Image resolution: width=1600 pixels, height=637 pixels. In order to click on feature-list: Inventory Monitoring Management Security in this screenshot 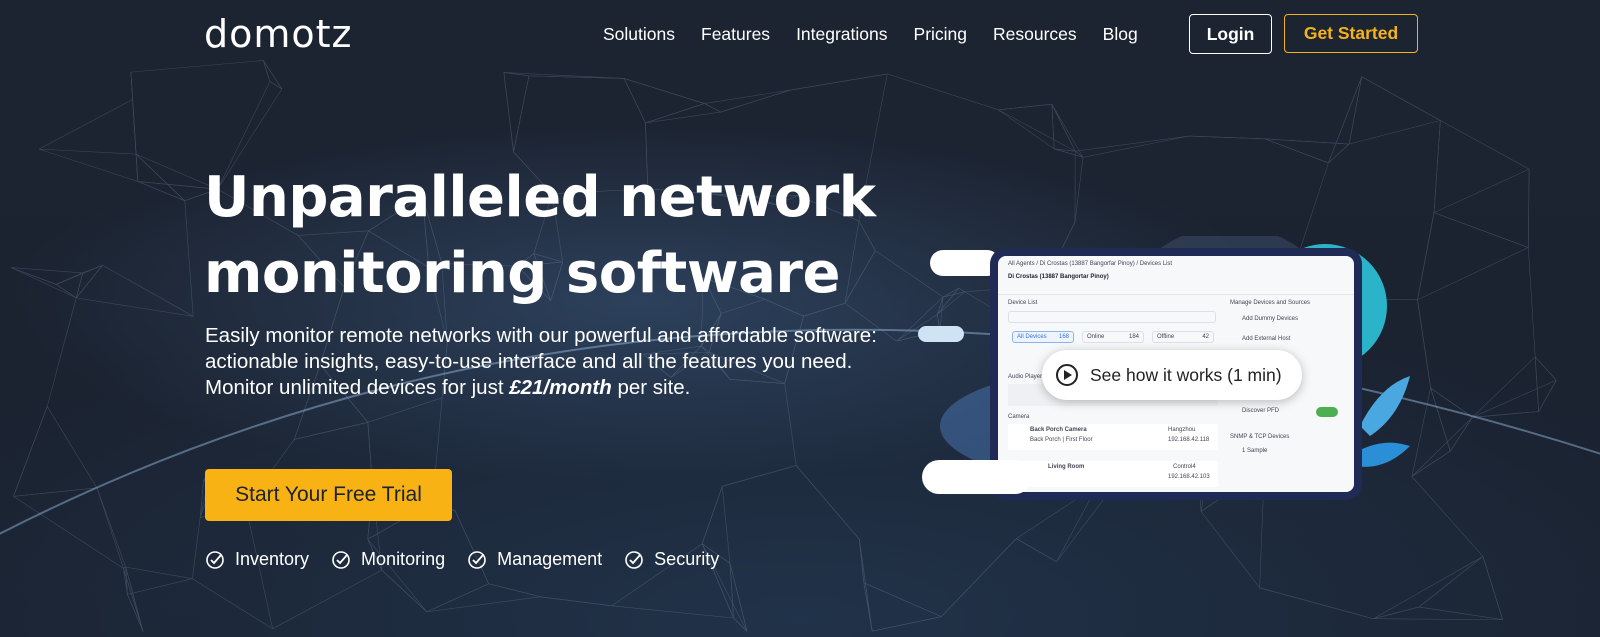, I will do `click(462, 559)`.